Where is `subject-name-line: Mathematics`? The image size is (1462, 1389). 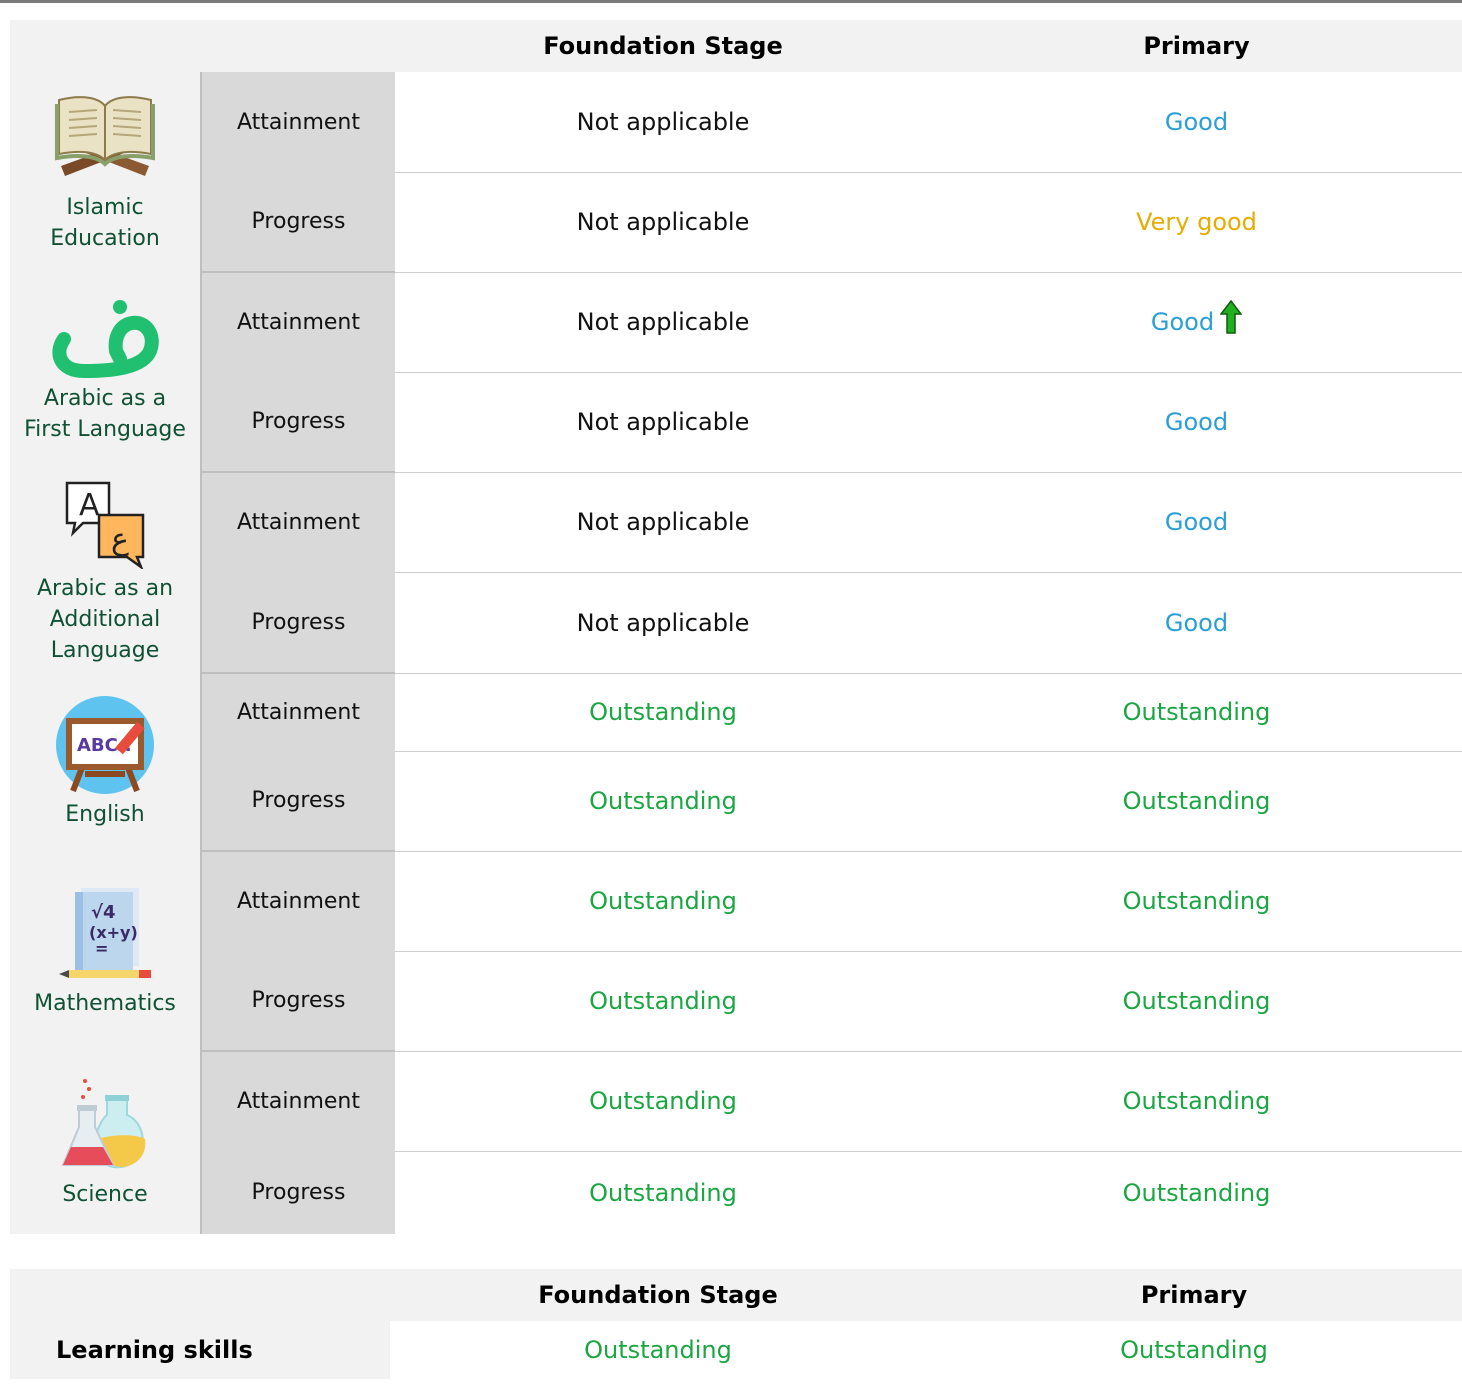 subject-name-line: Mathematics is located at coordinates (105, 1003).